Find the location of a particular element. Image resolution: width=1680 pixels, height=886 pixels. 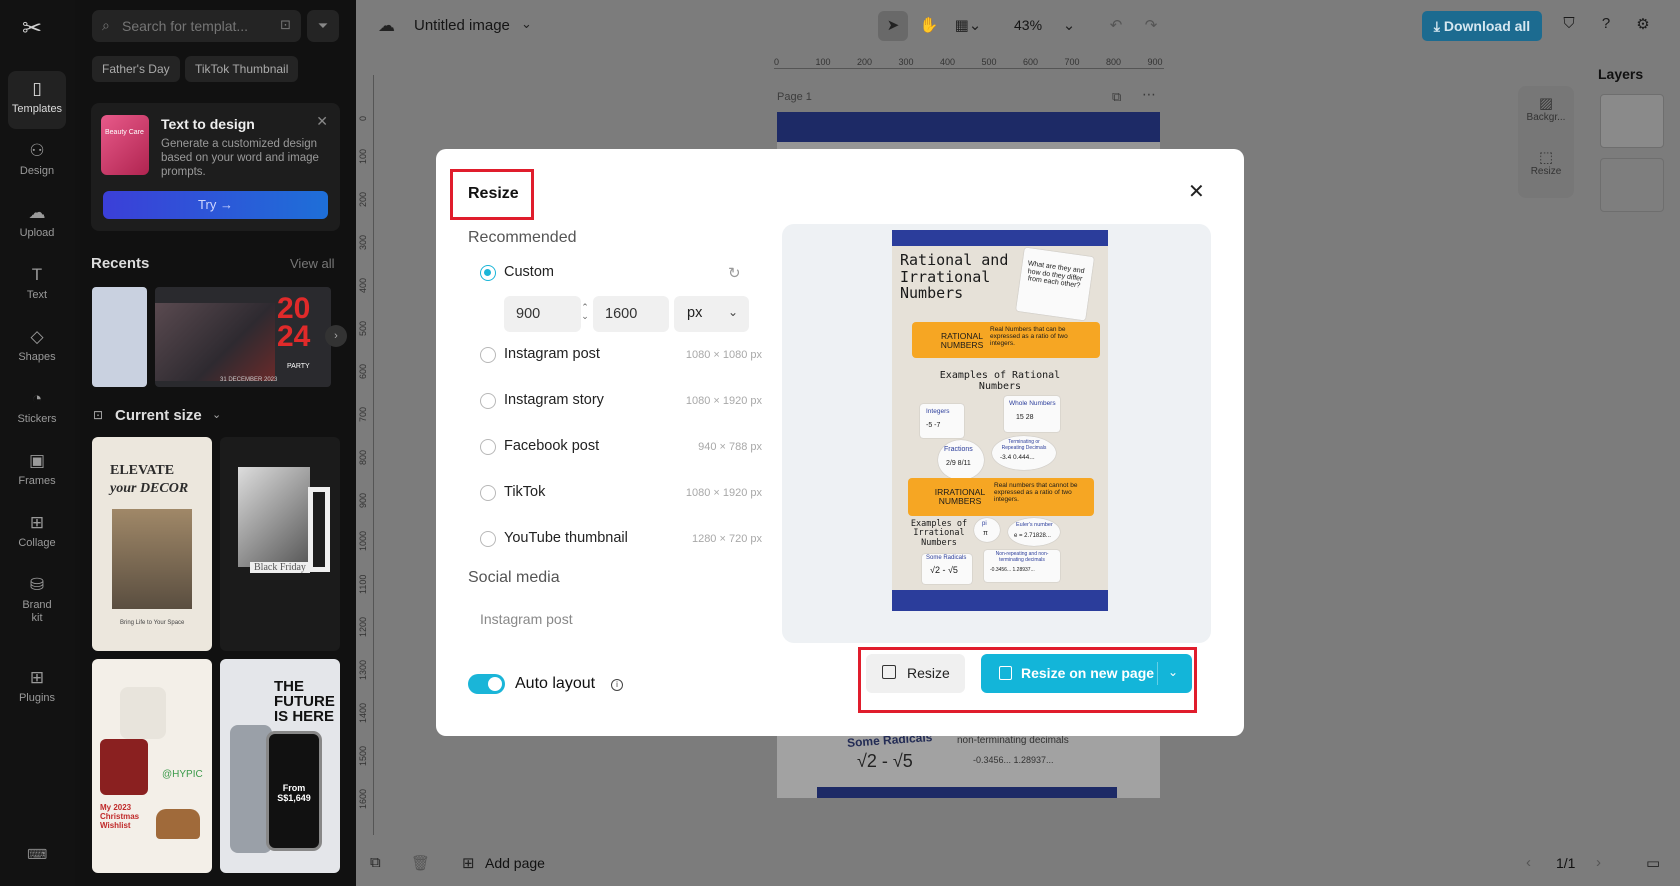

option-tiktok: TikTok 1080 × 1920 px is located at coordinates (621, 493).